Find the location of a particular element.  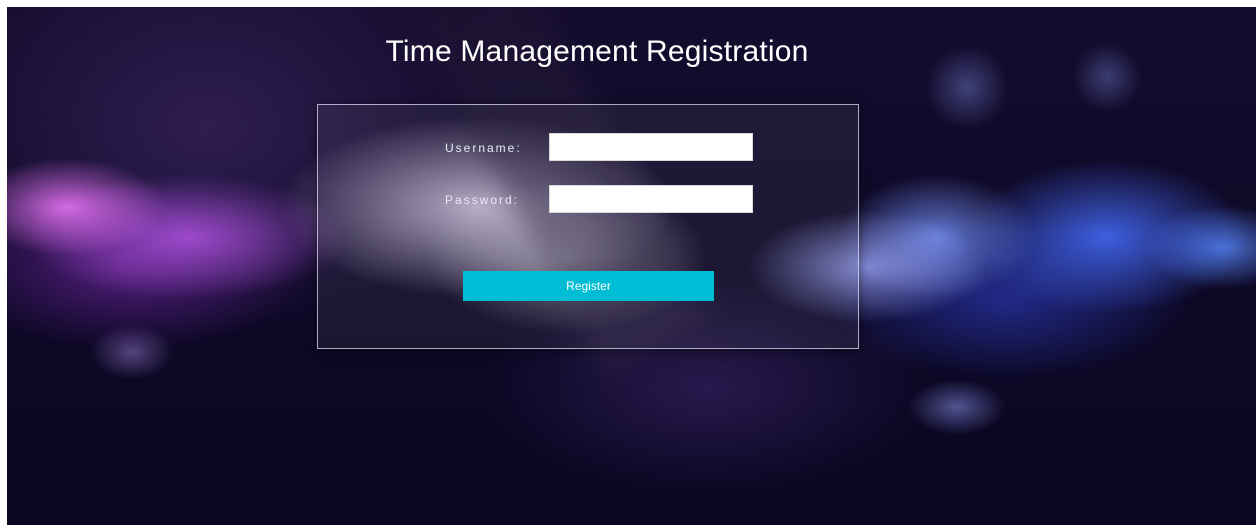

username-input is located at coordinates (651, 147).